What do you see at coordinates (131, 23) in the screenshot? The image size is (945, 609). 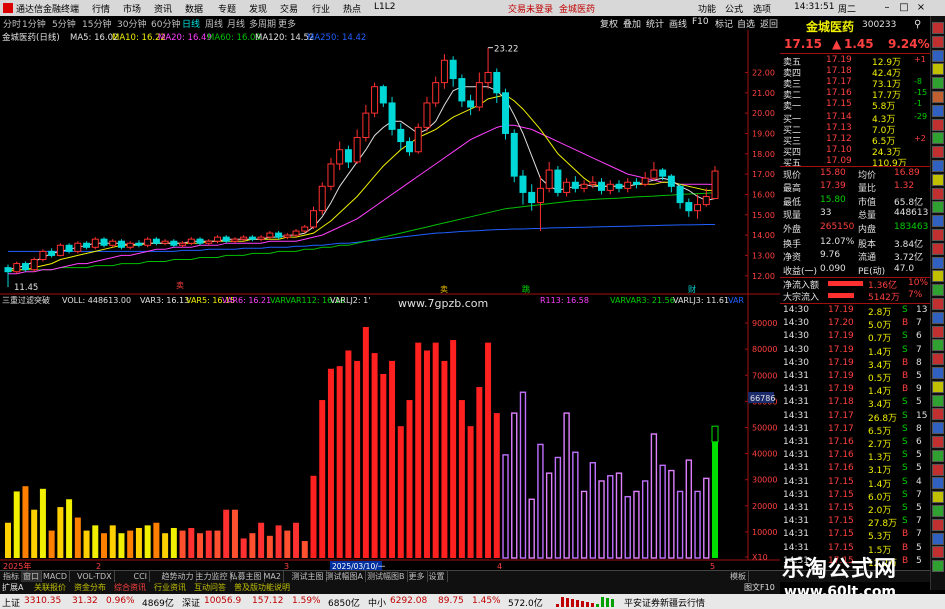 I see `period-30min: 30分钟` at bounding box center [131, 23].